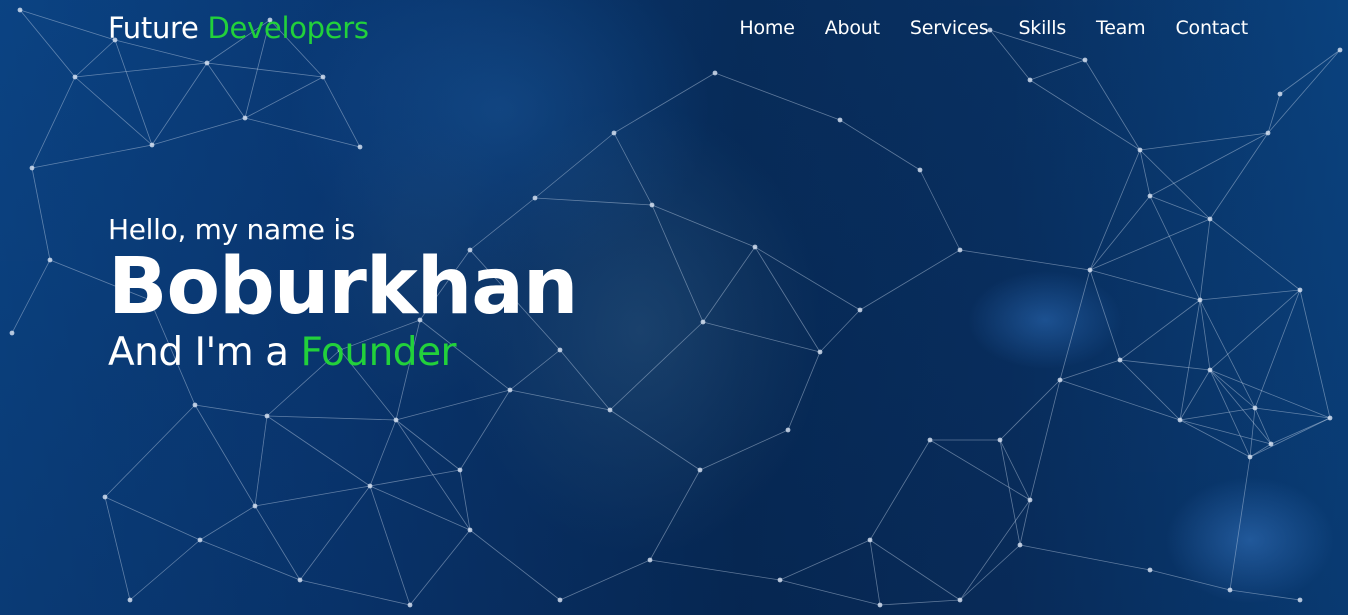 The width and height of the screenshot is (1348, 615). Describe the element at coordinates (378, 352) in the screenshot. I see `tagline-role: Founder` at that location.